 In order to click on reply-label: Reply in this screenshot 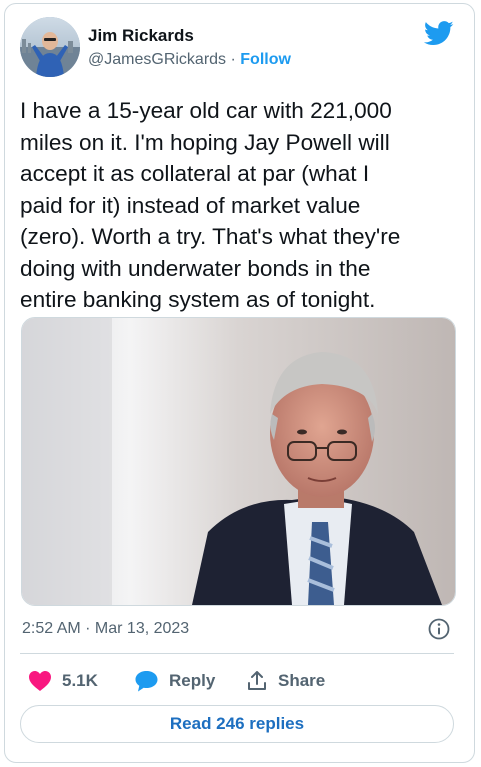, I will do `click(192, 680)`.